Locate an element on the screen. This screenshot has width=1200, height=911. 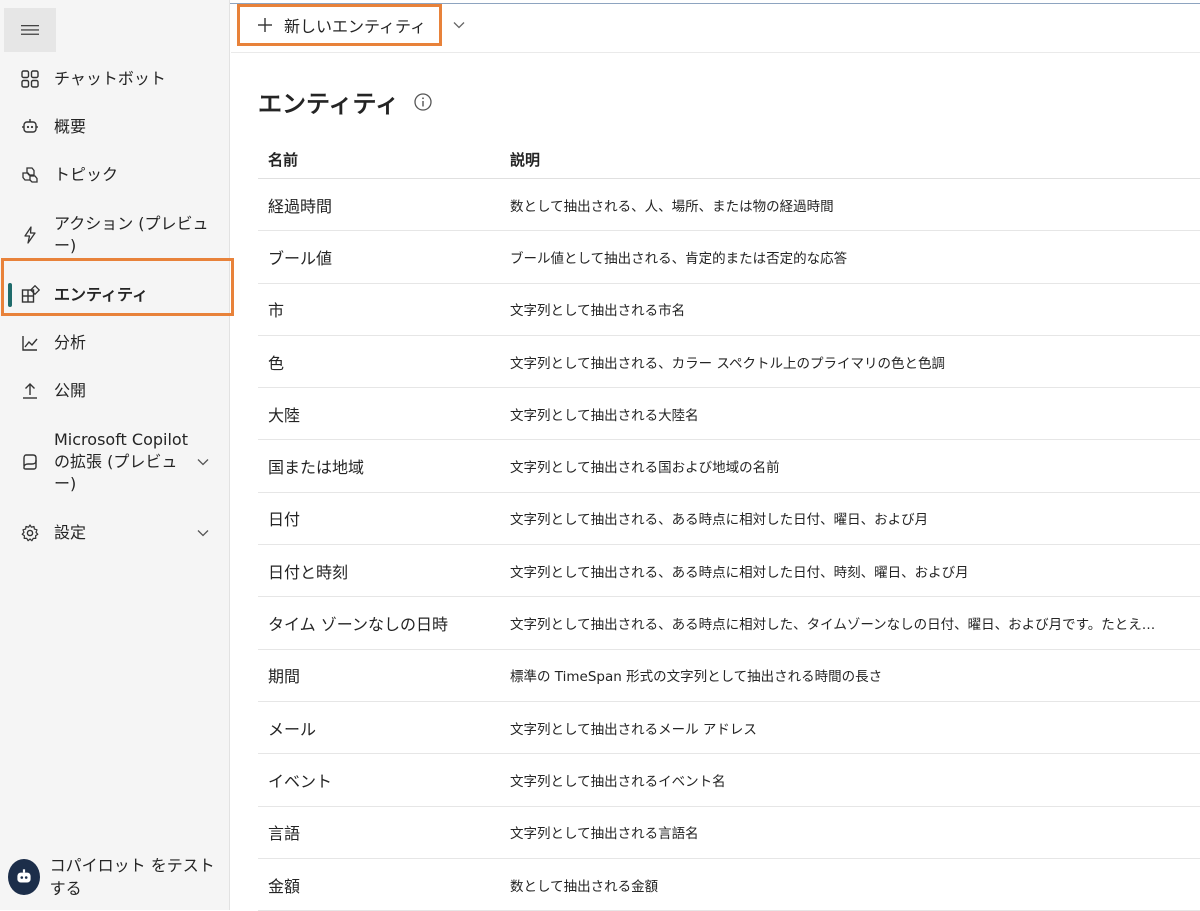
info-icon is located at coordinates (423, 102).